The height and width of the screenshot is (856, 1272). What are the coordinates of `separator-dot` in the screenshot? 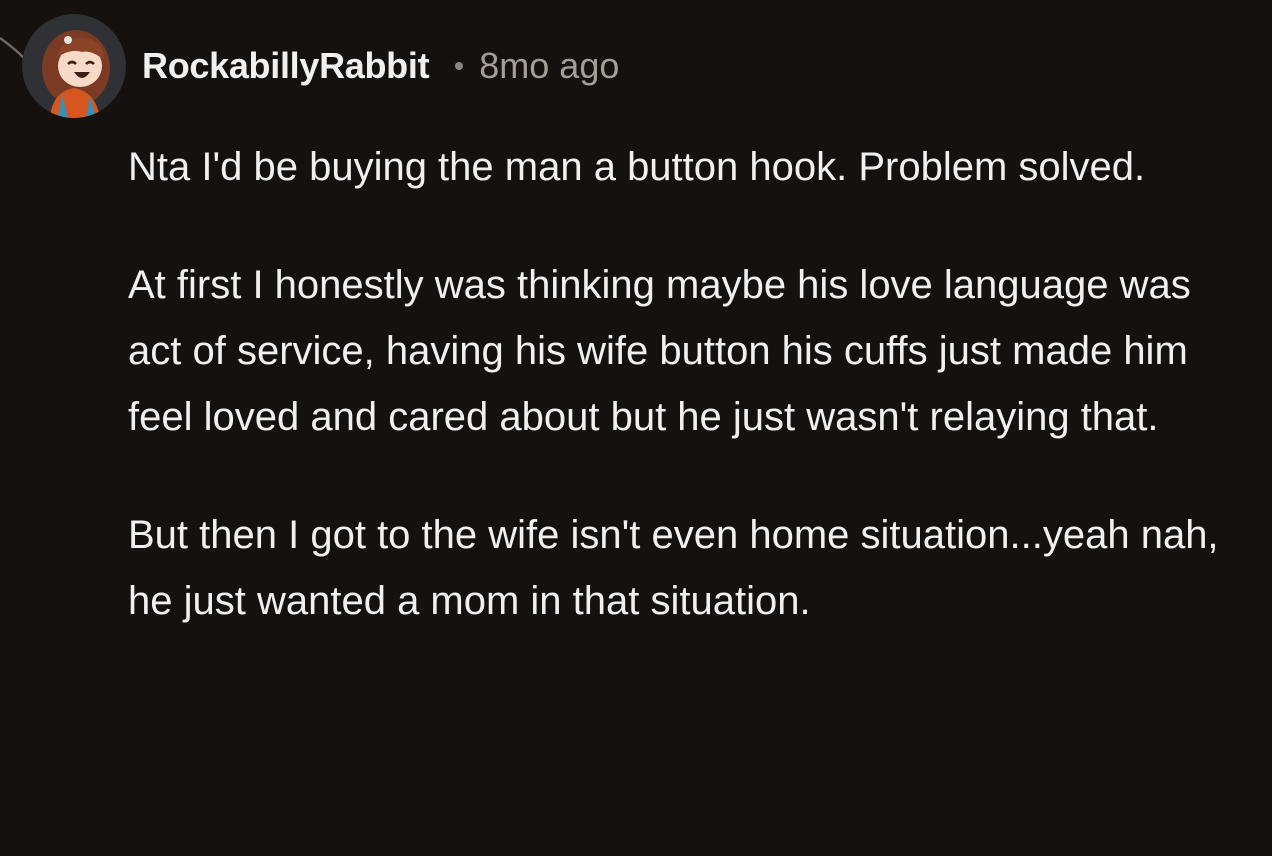 It's located at (459, 66).